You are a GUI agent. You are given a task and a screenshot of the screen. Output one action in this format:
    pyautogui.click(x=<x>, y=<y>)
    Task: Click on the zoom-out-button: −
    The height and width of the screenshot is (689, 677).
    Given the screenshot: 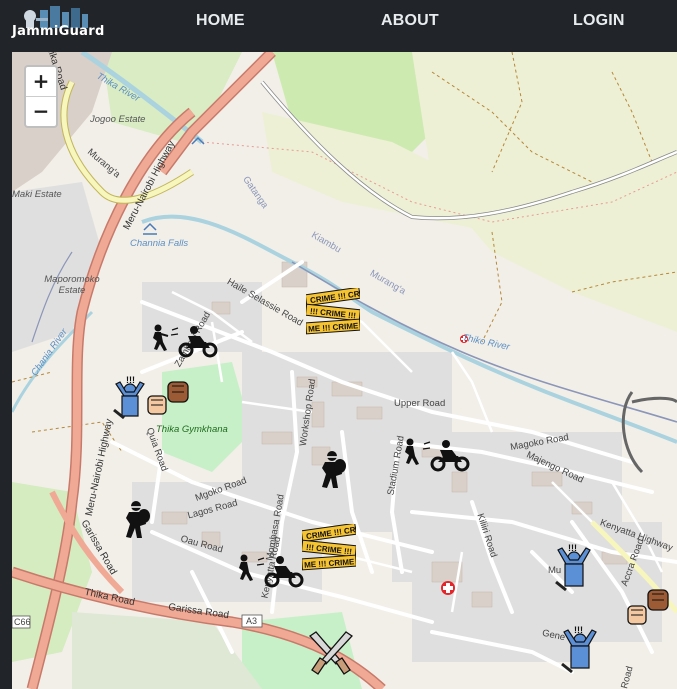 What is the action you would take?
    pyautogui.click(x=41, y=111)
    